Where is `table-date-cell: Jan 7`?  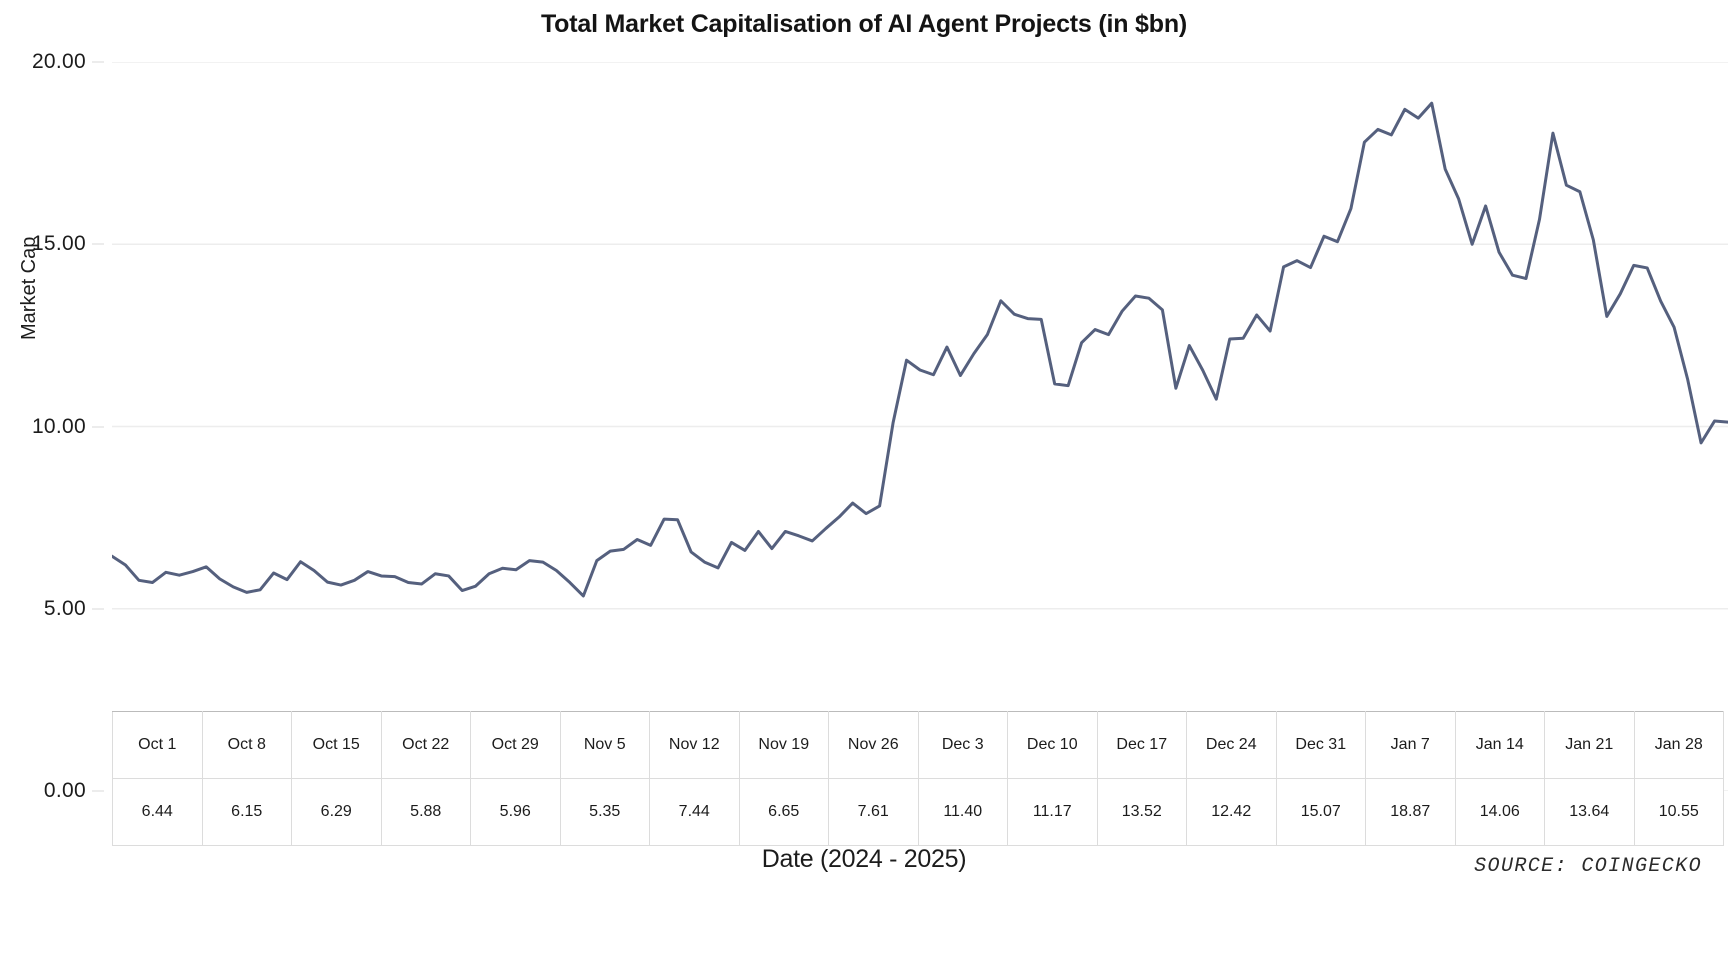
table-date-cell: Jan 7 is located at coordinates (1410, 745).